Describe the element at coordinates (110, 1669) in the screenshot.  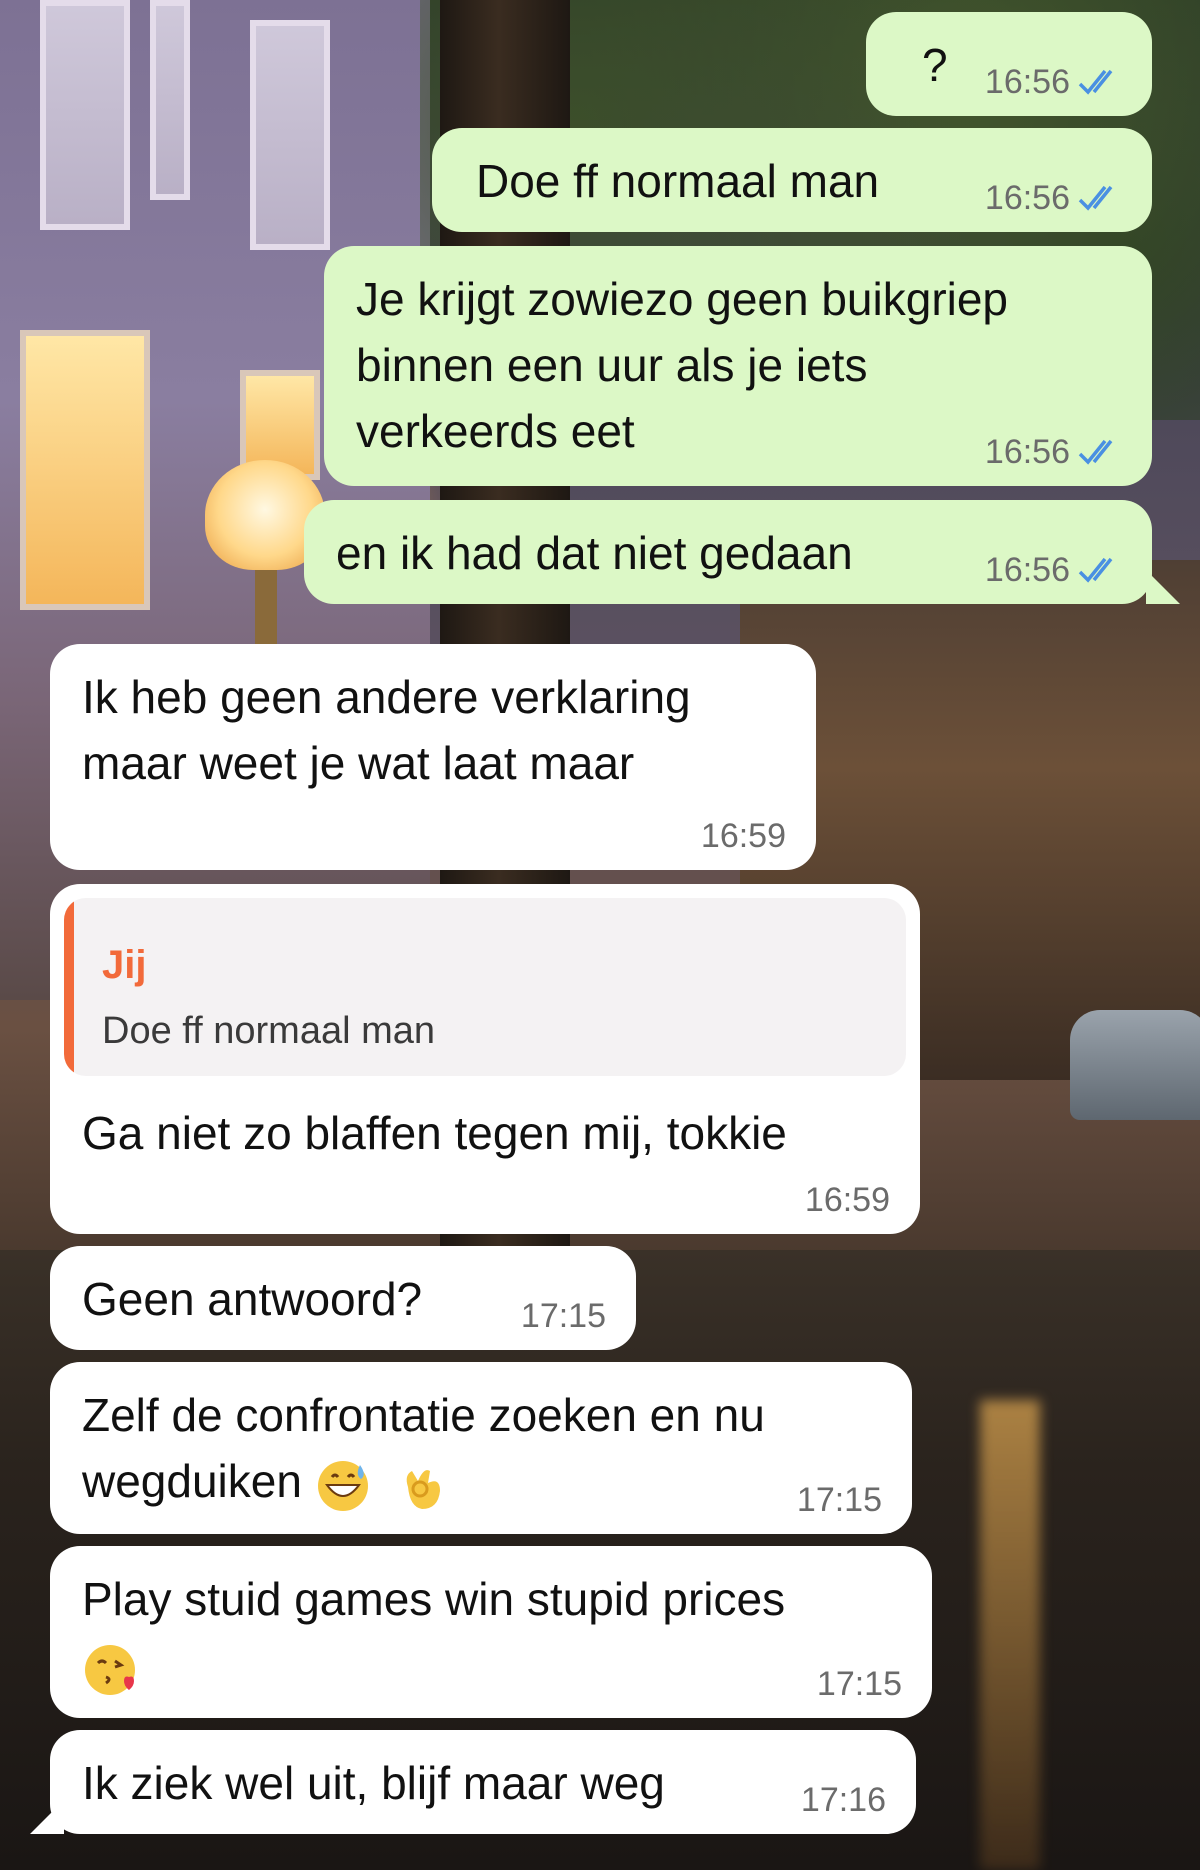
I see `kissing-heart-emoji` at that location.